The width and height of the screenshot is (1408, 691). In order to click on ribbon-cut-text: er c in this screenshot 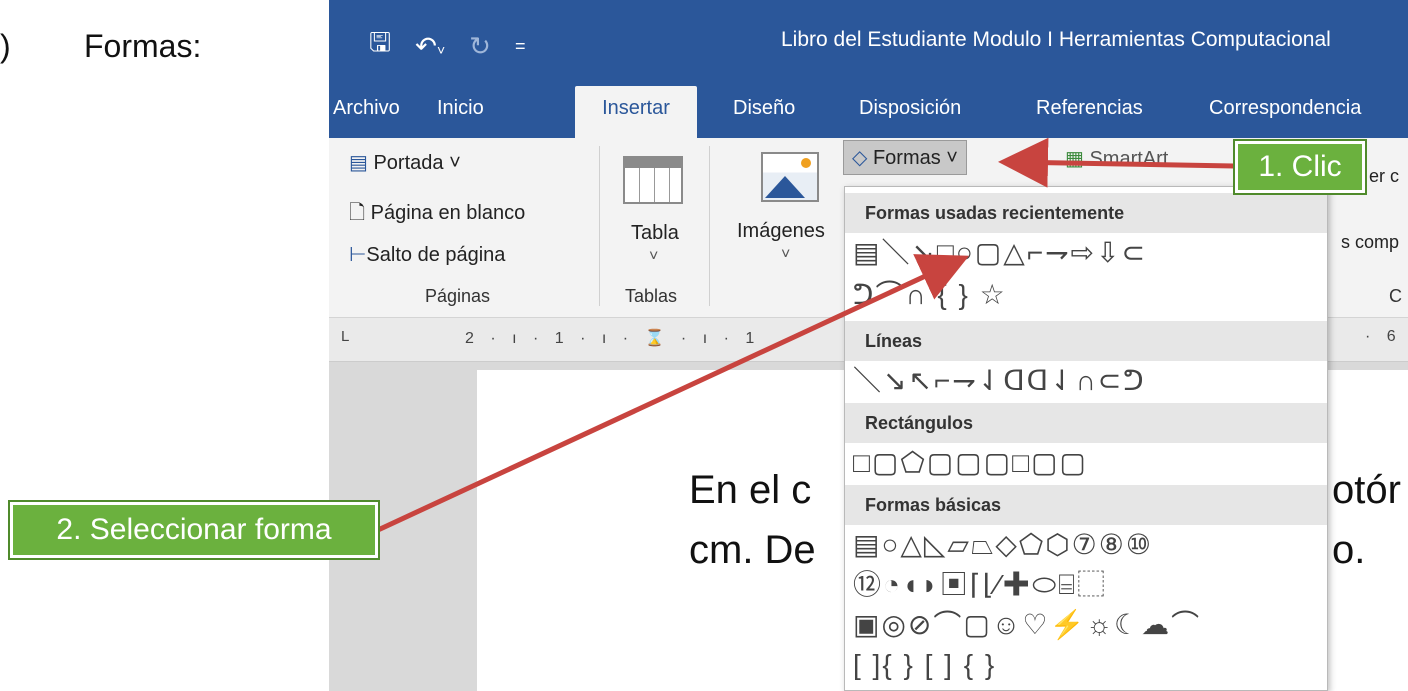, I will do `click(1384, 176)`.